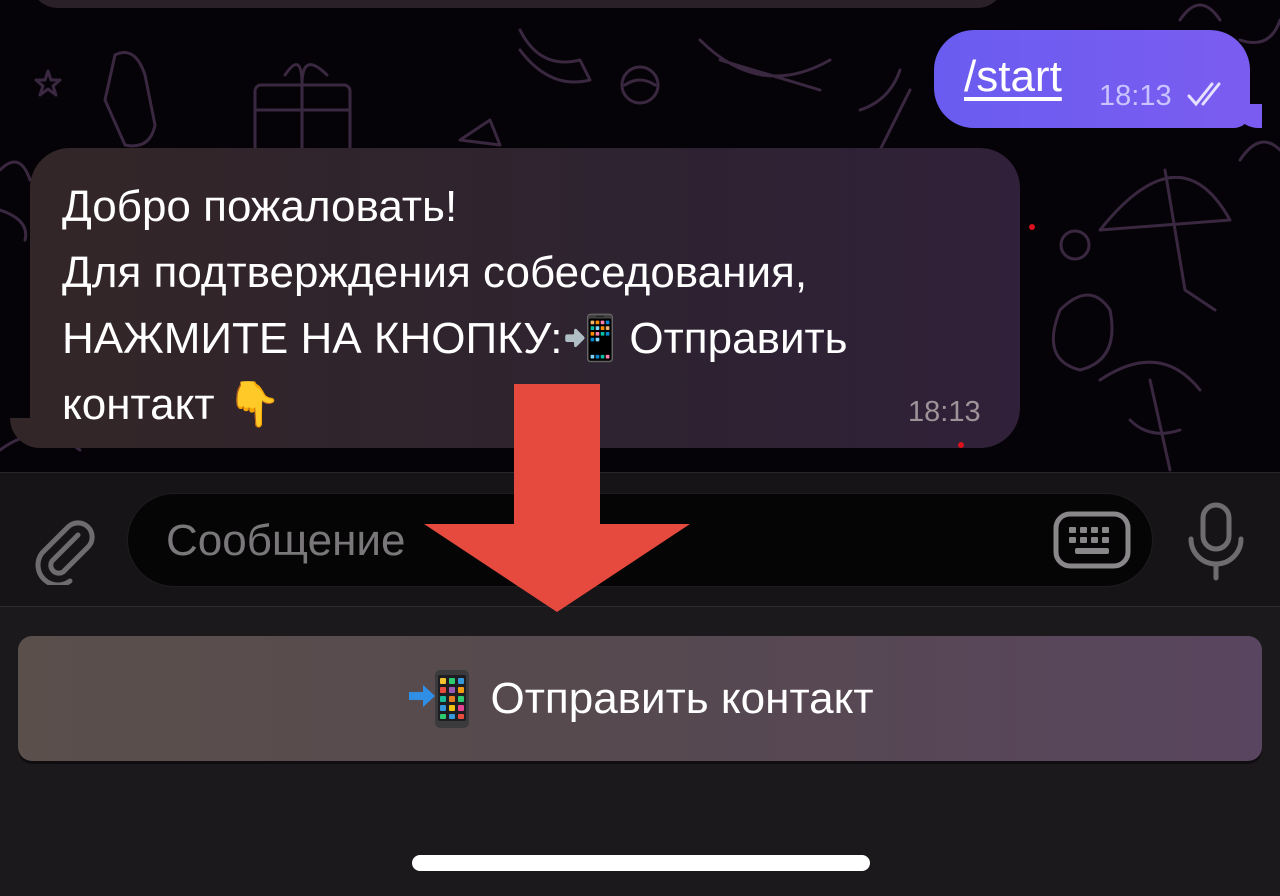 Image resolution: width=1280 pixels, height=896 pixels. What do you see at coordinates (682, 698) in the screenshot?
I see `send-contact-label: Отправить контакт` at bounding box center [682, 698].